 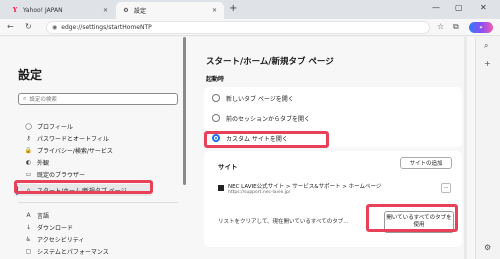 What do you see at coordinates (487, 148) in the screenshot?
I see `edge-sidebar: ⌕ + ⚙` at bounding box center [487, 148].